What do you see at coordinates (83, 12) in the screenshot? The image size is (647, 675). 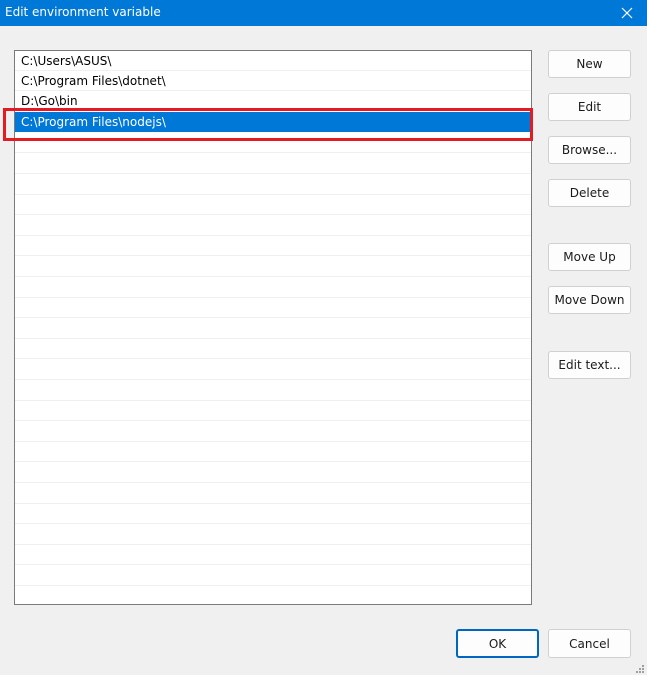 I see `window-title: Edit environment variable` at bounding box center [83, 12].